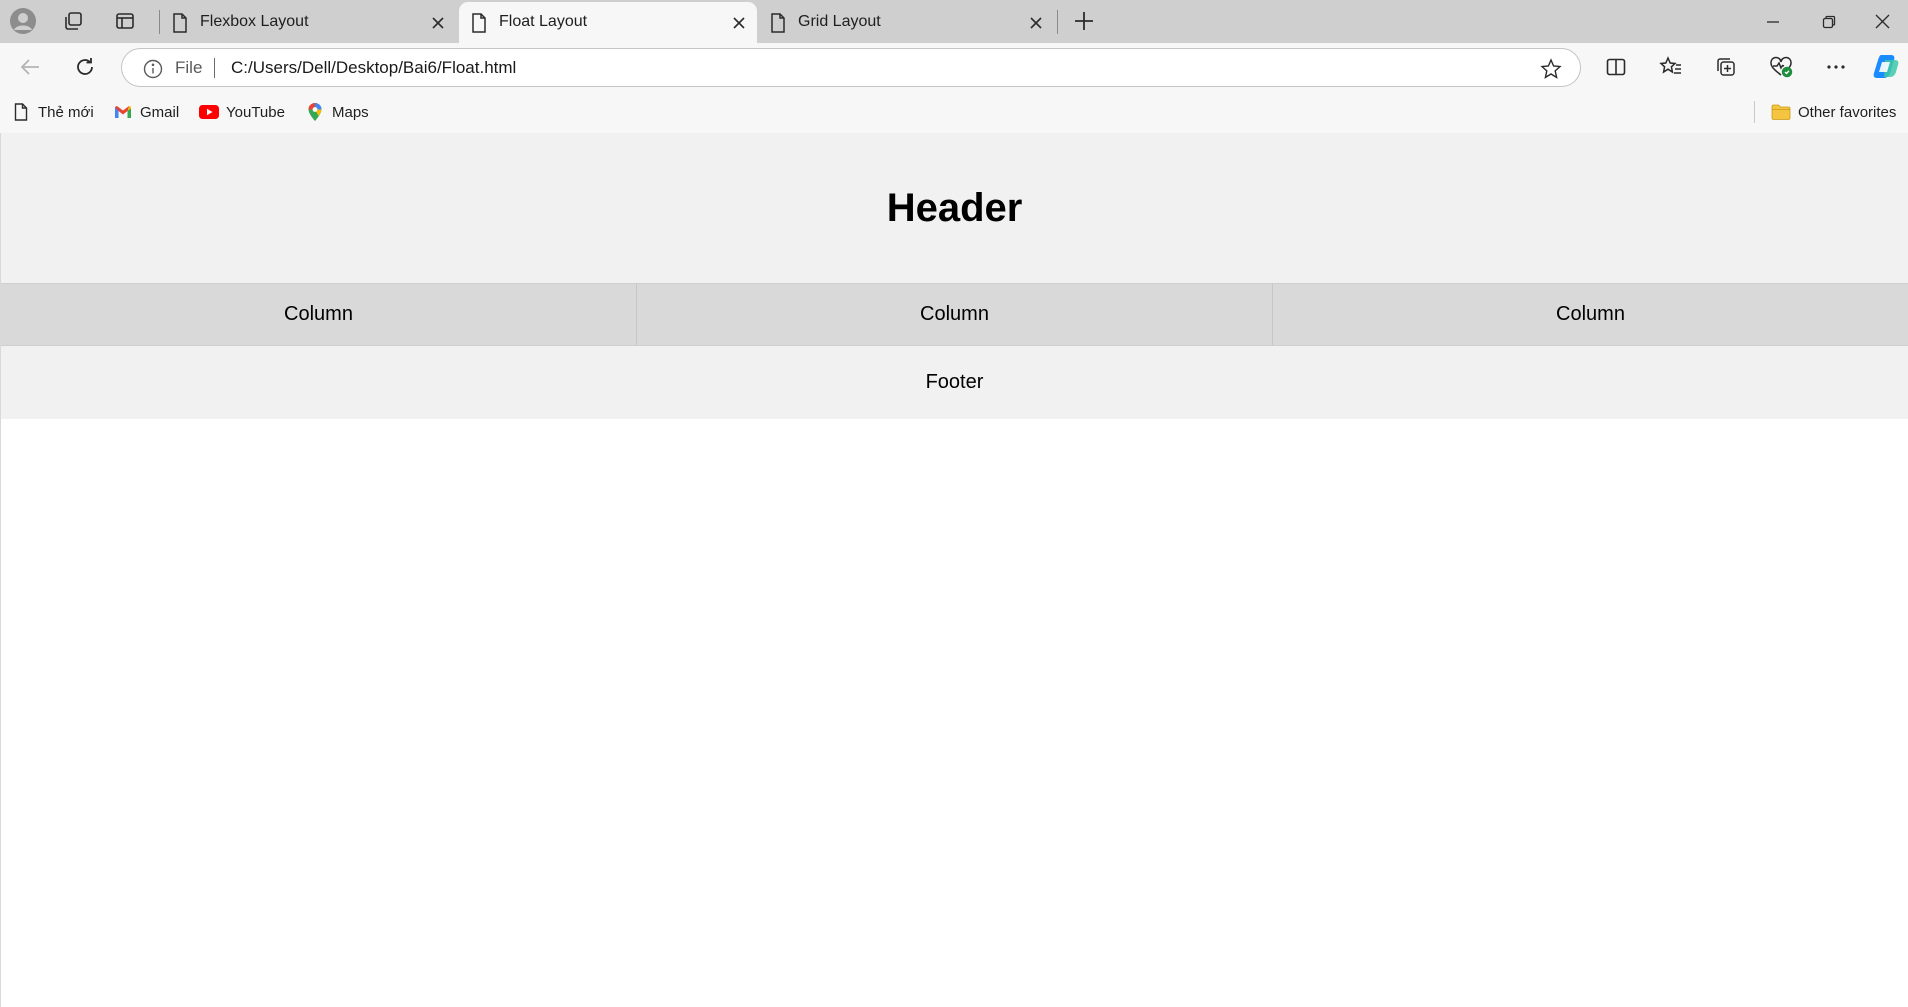 The height and width of the screenshot is (1007, 1908). I want to click on column-1: Column, so click(319, 314).